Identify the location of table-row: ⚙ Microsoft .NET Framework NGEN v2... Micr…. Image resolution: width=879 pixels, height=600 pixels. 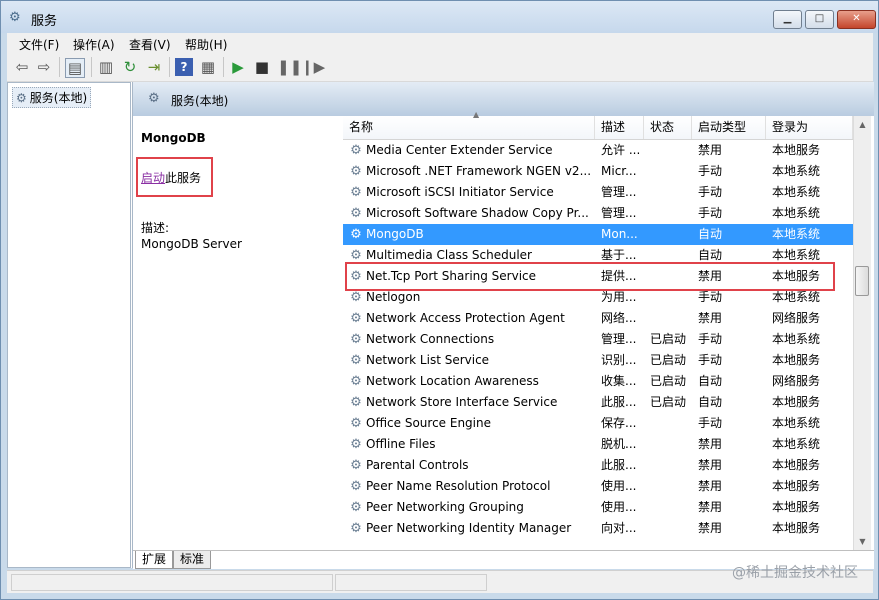
(598, 171).